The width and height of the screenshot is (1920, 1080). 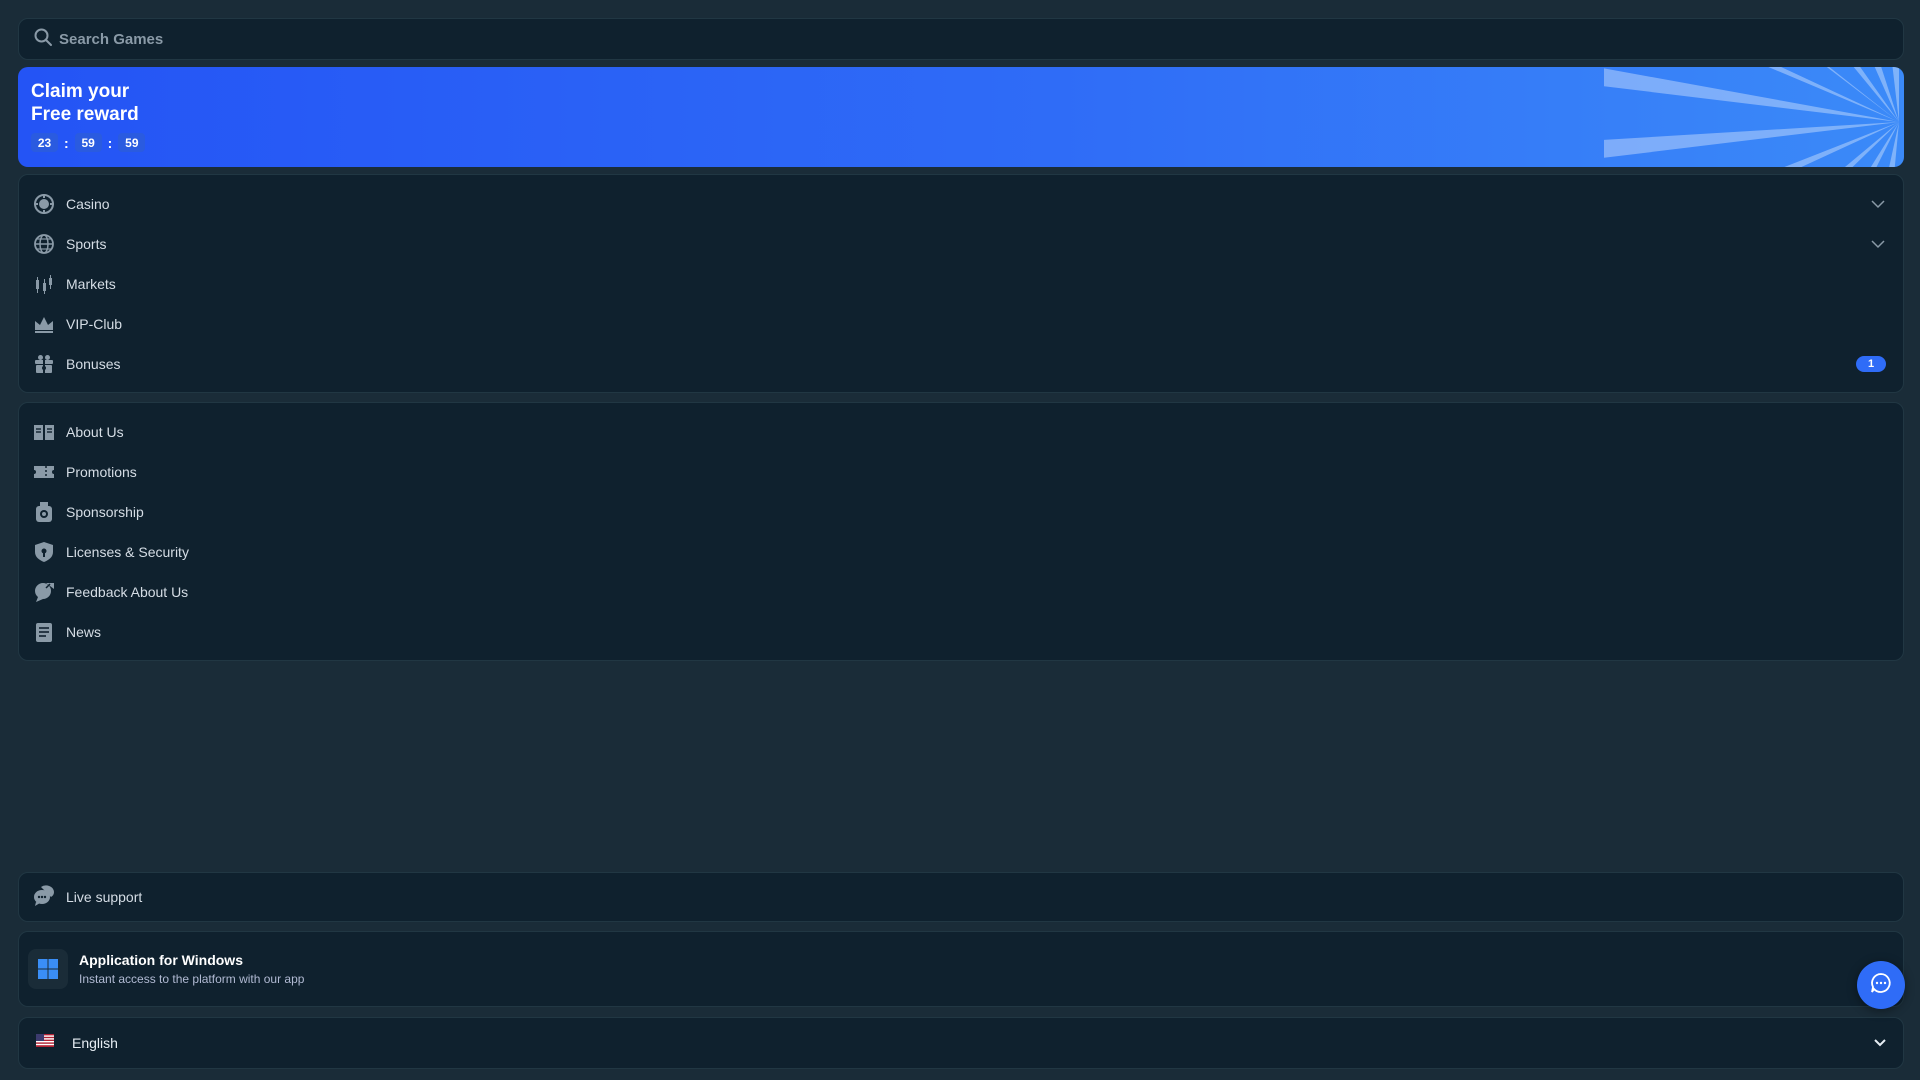 What do you see at coordinates (44, 324) in the screenshot?
I see `crown-icon` at bounding box center [44, 324].